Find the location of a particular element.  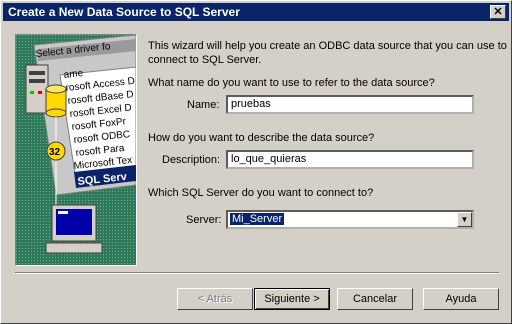

back-button: < Atrás is located at coordinates (215, 299).